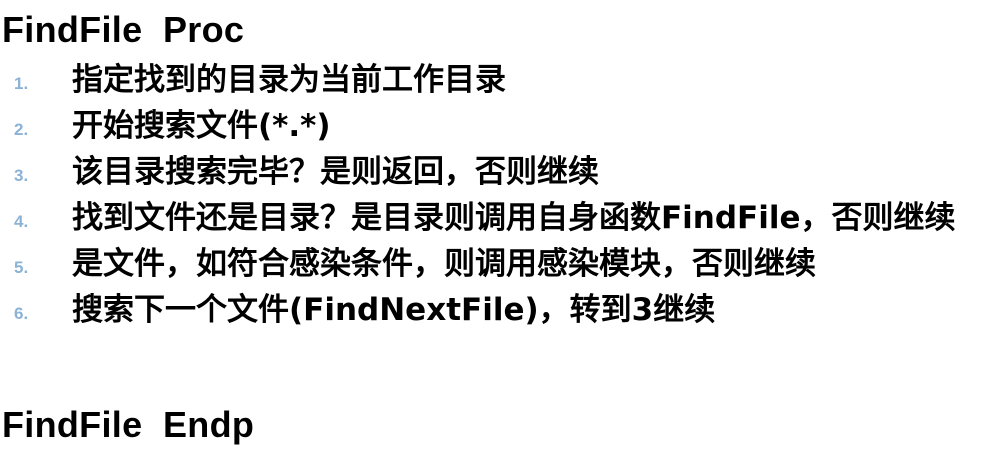 Image resolution: width=999 pixels, height=451 pixels. I want to click on step-item: 4. 找到文件还是目录？是目录则调用自身函数FindFile，否则继续, so click(499, 218).